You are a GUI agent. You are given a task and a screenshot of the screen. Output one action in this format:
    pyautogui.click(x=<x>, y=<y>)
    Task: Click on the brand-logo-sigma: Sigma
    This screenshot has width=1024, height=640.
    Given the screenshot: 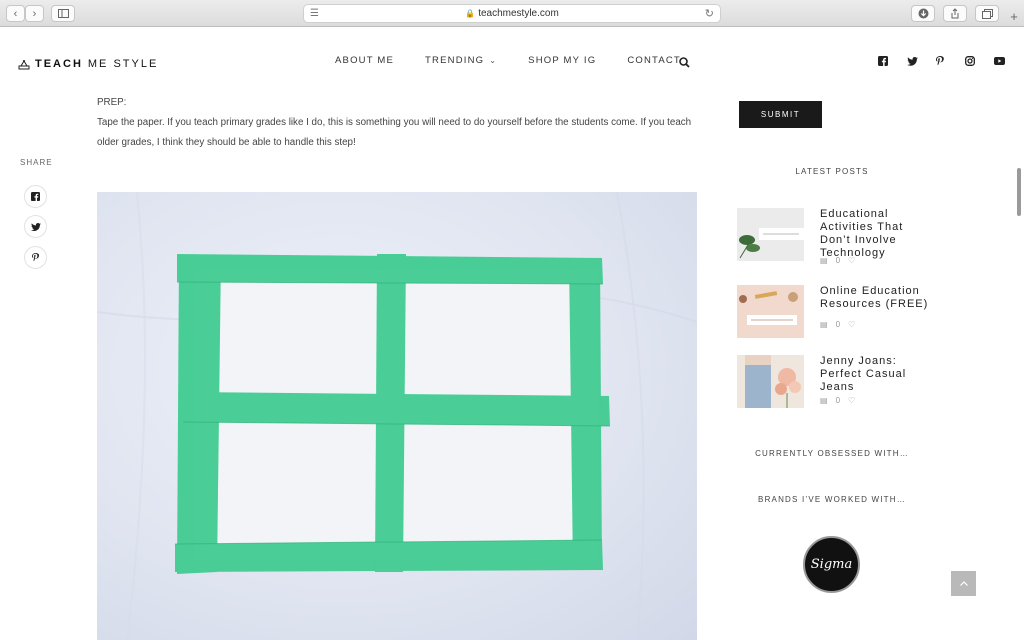 What is the action you would take?
    pyautogui.click(x=831, y=564)
    